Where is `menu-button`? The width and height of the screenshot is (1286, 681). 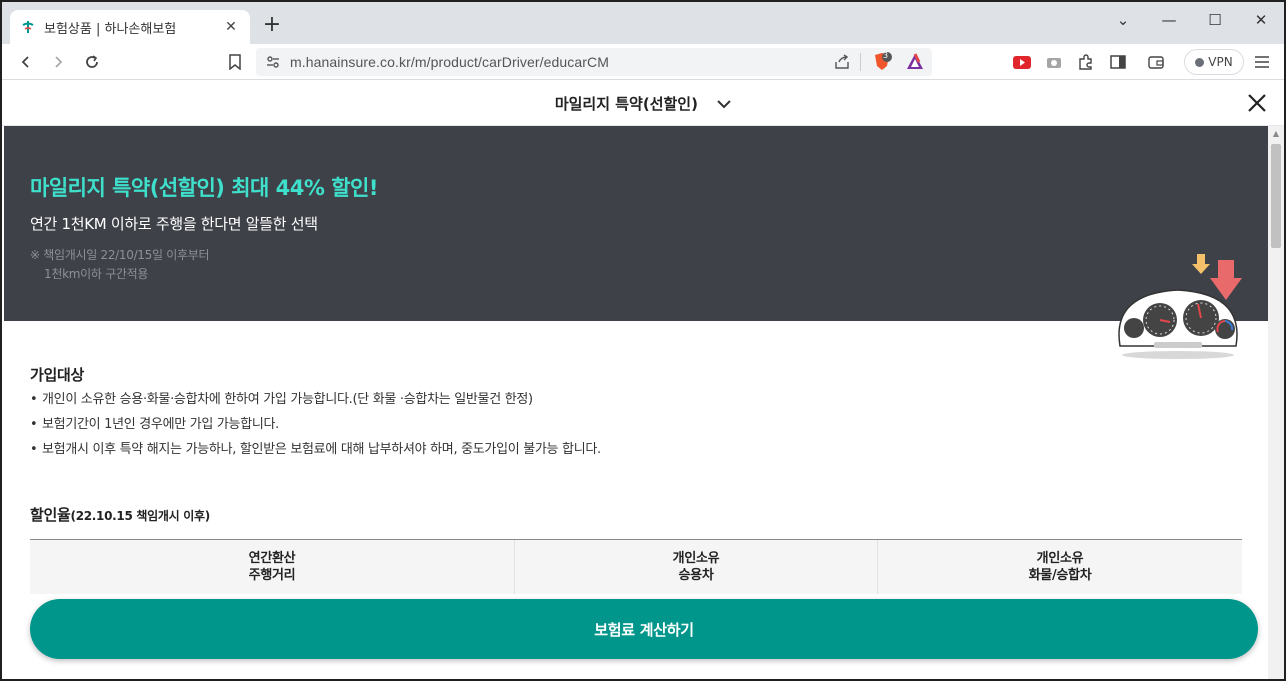 menu-button is located at coordinates (1262, 62).